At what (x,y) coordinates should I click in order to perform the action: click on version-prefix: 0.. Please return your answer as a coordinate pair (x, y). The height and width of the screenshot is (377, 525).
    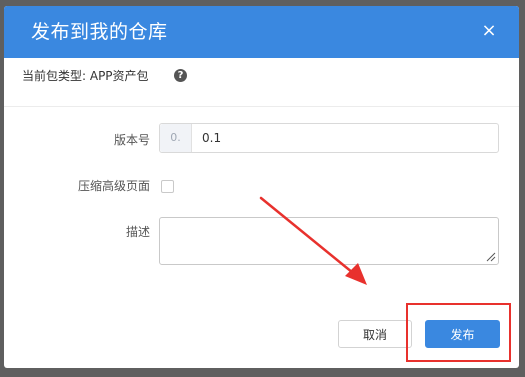
    Looking at the image, I should click on (176, 138).